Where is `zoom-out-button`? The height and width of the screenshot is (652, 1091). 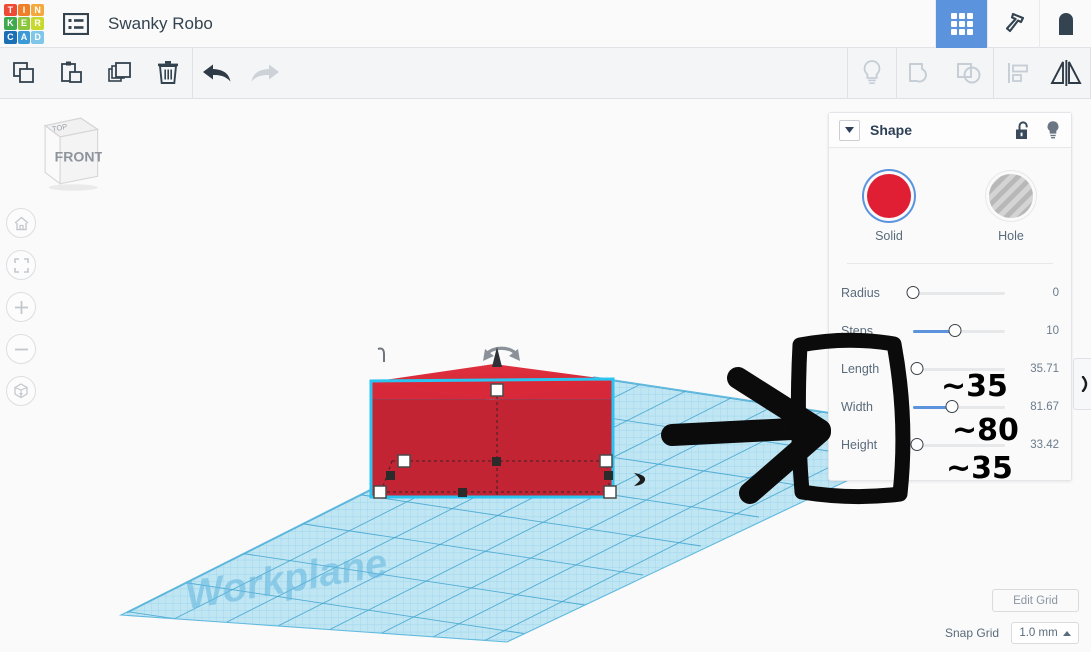
zoom-out-button is located at coordinates (21, 349).